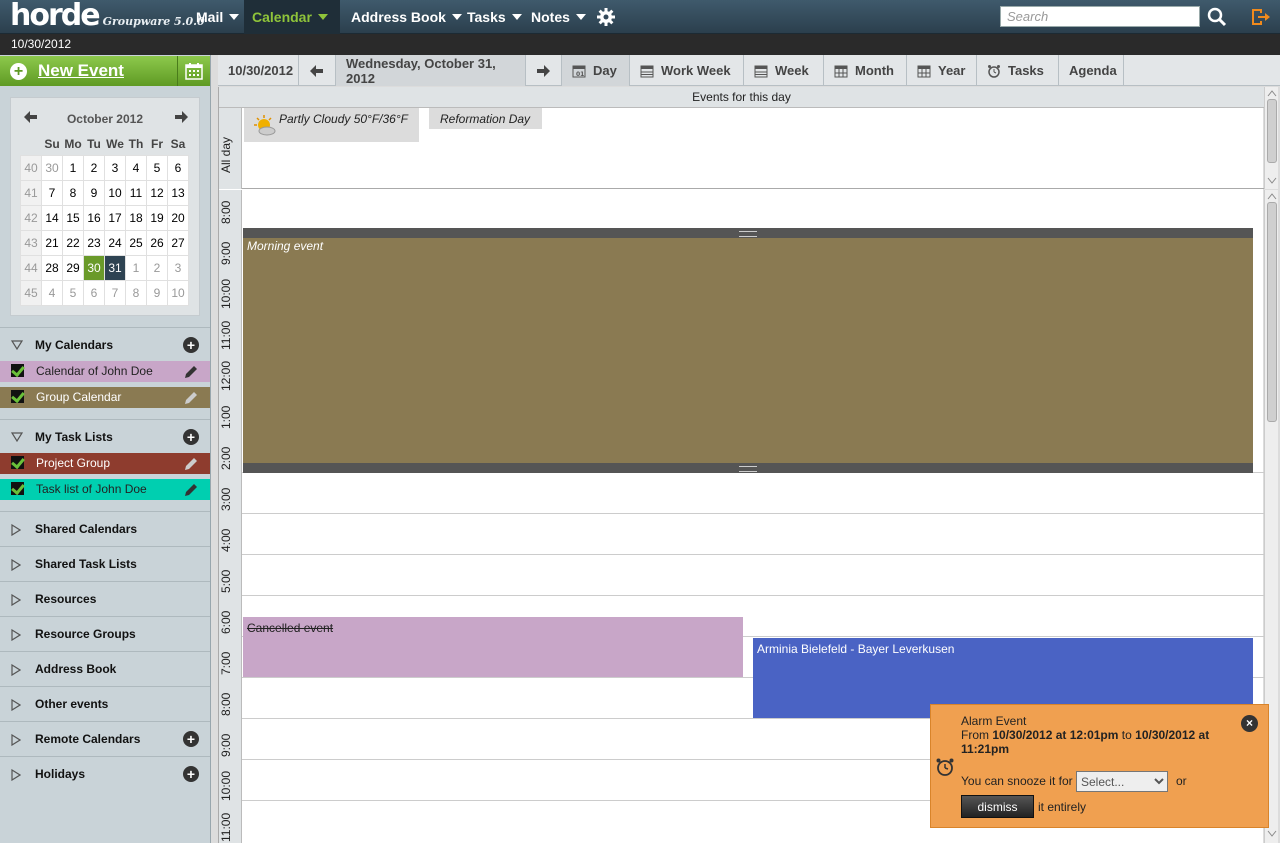  I want to click on calendar-day: 22, so click(73, 242).